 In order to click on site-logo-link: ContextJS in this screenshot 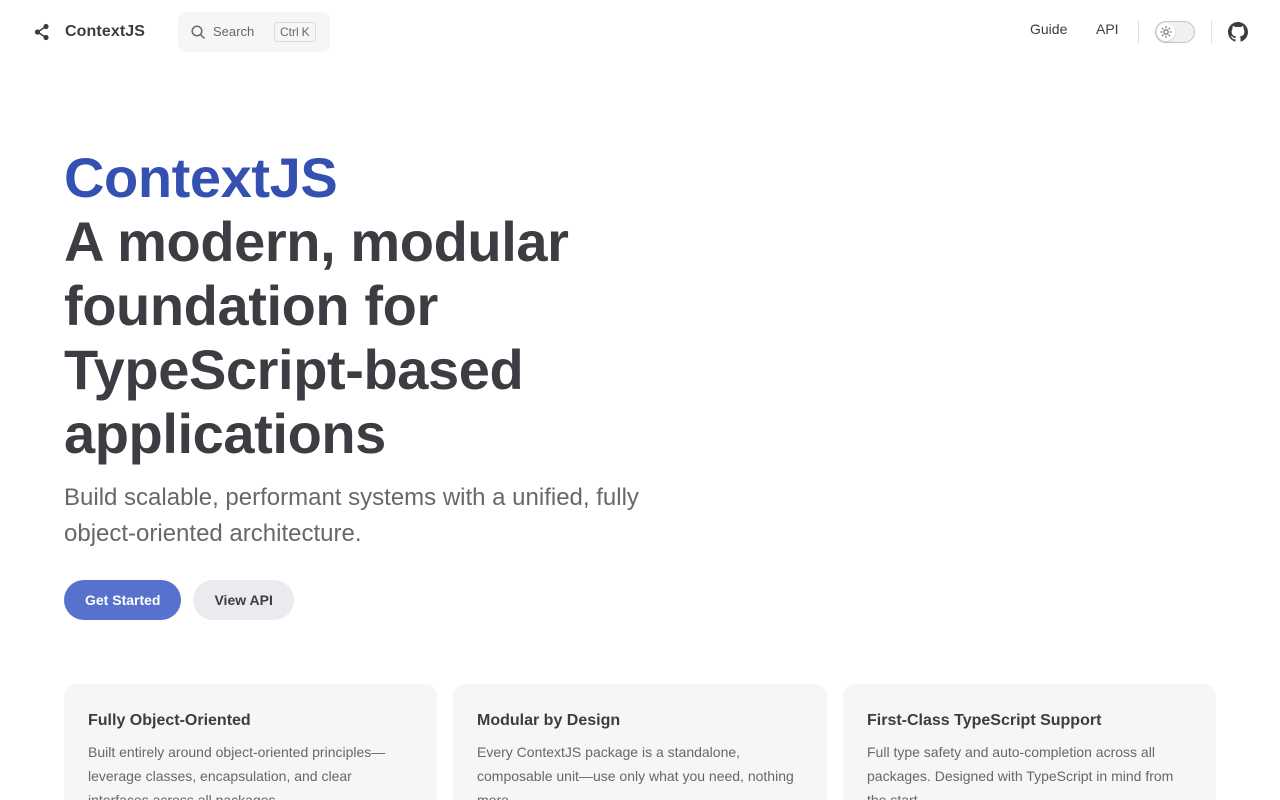, I will do `click(88, 32)`.